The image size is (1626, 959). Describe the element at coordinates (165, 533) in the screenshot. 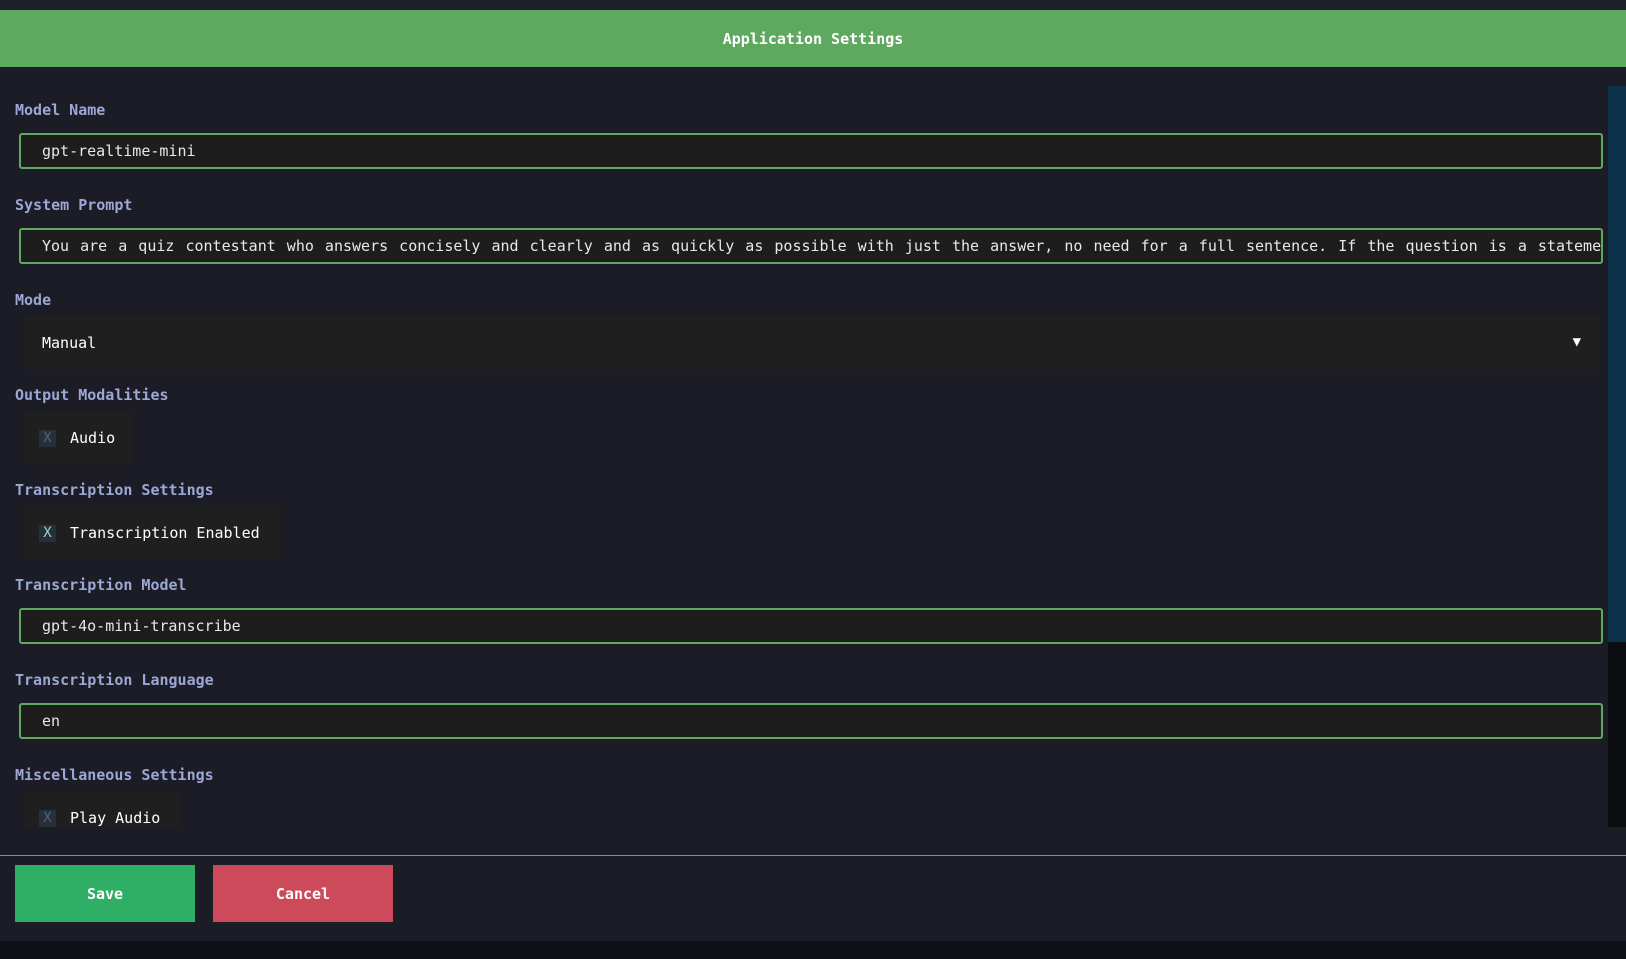

I see `transcription-enabled-label: Transcription Enabled` at that location.